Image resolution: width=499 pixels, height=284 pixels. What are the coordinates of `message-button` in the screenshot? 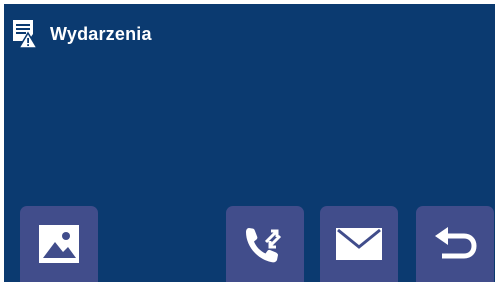 It's located at (359, 244).